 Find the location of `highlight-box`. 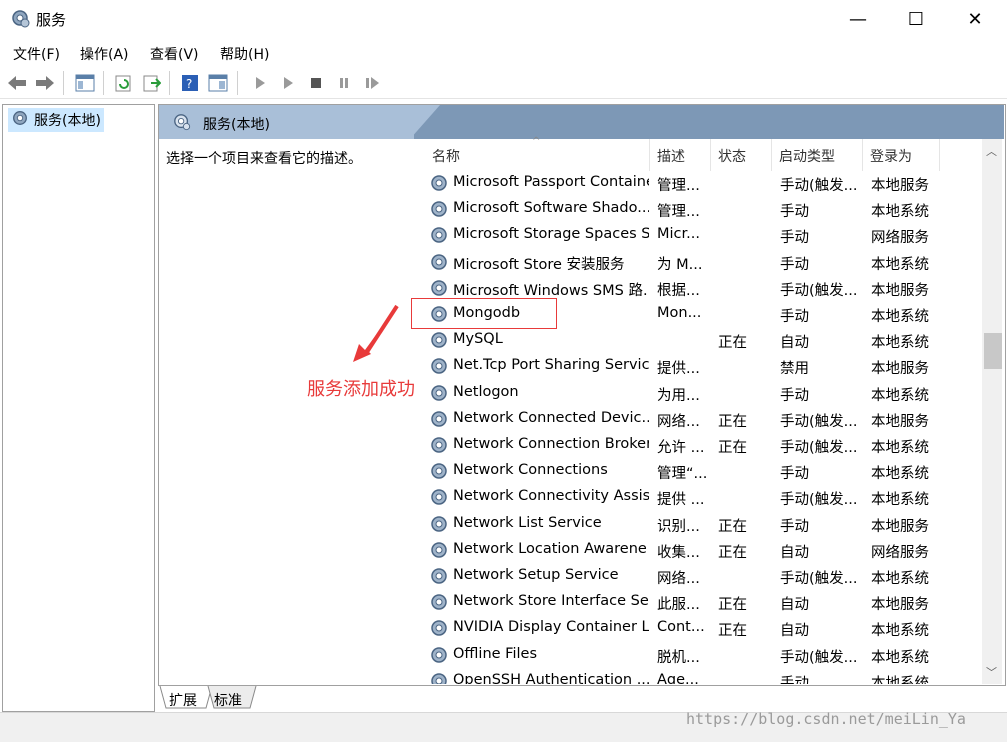

highlight-box is located at coordinates (484, 313).